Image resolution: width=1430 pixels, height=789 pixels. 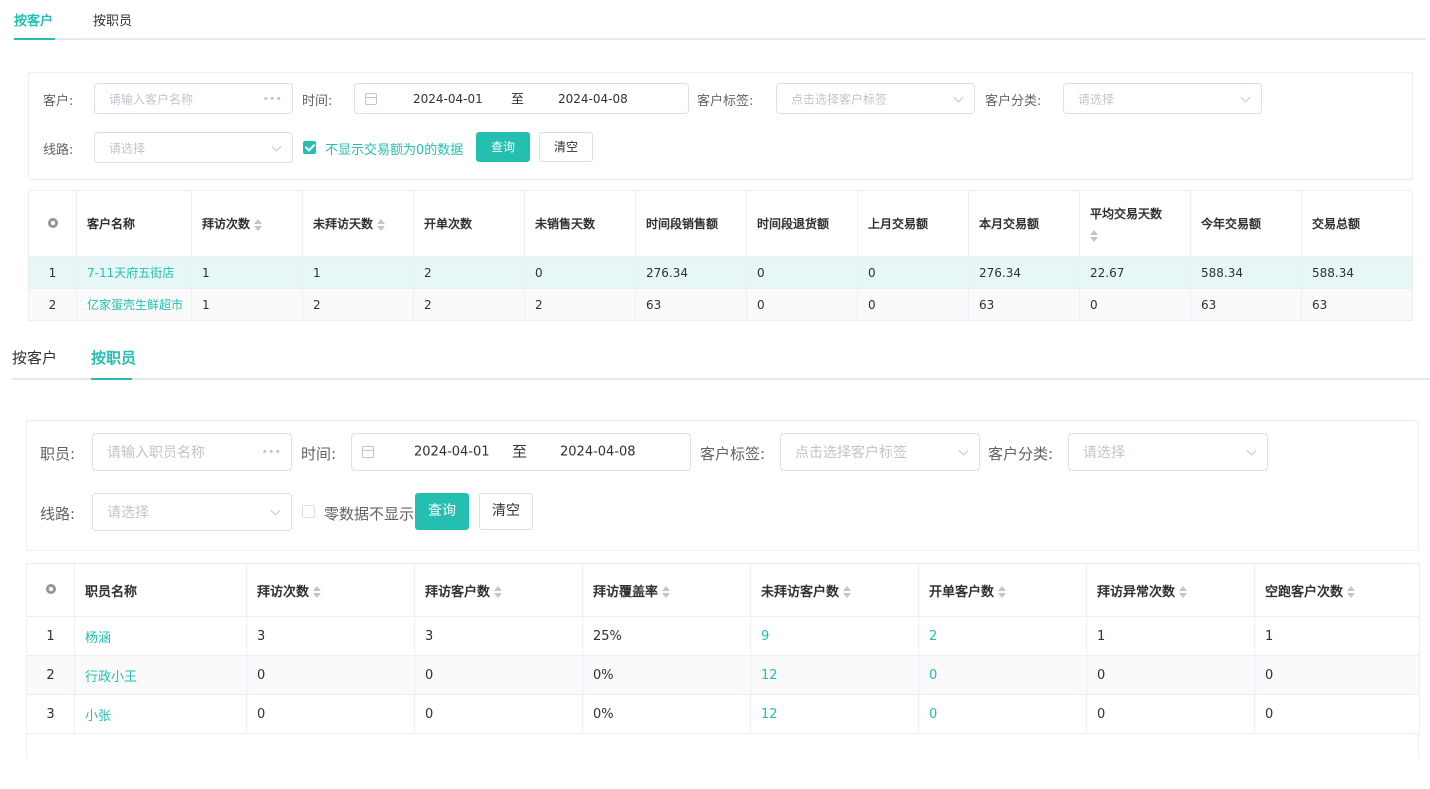 What do you see at coordinates (358, 223) in the screenshot?
I see `header-unvisited-days: 未拜访天数` at bounding box center [358, 223].